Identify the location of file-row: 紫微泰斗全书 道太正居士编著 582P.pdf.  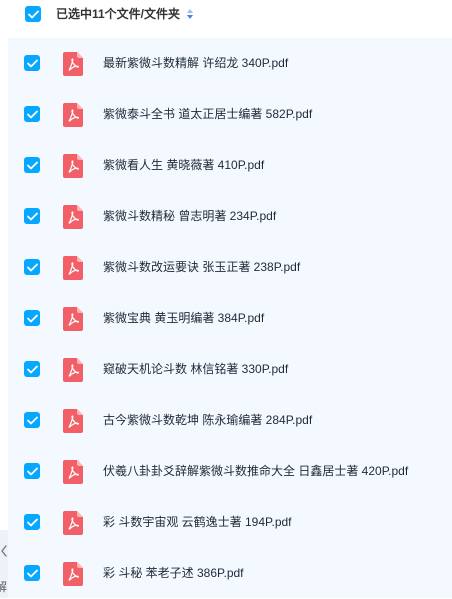
(230, 114).